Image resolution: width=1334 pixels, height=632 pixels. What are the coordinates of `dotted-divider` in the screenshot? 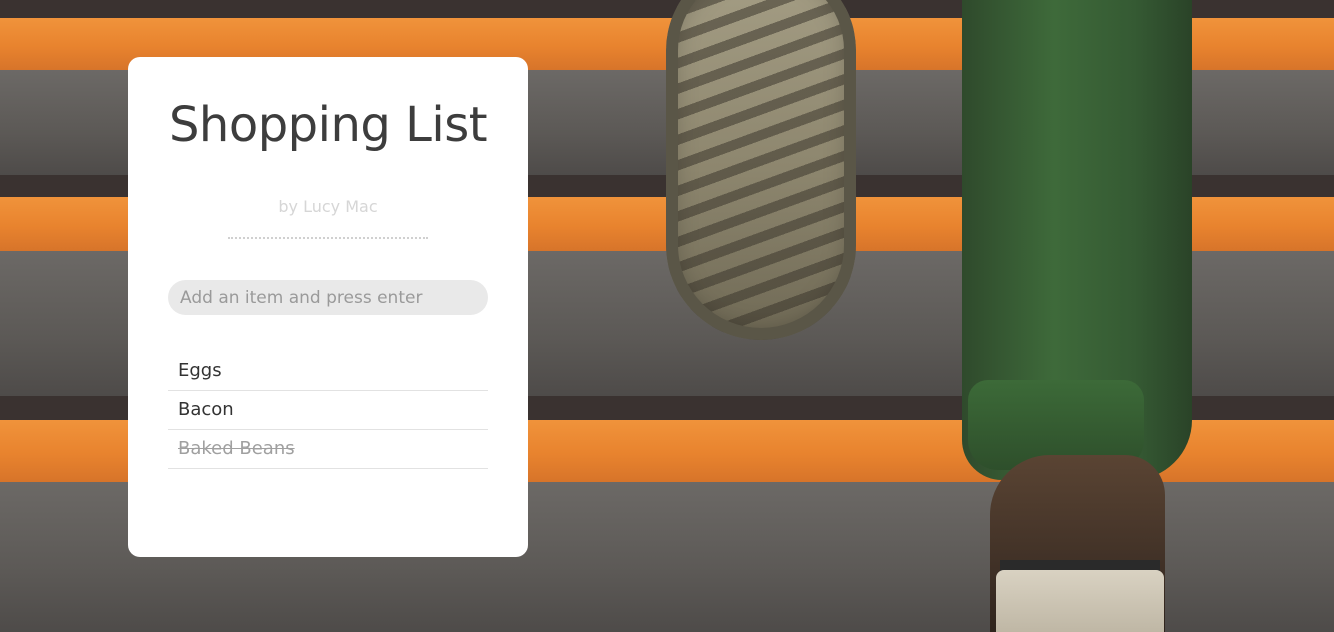 It's located at (328, 238).